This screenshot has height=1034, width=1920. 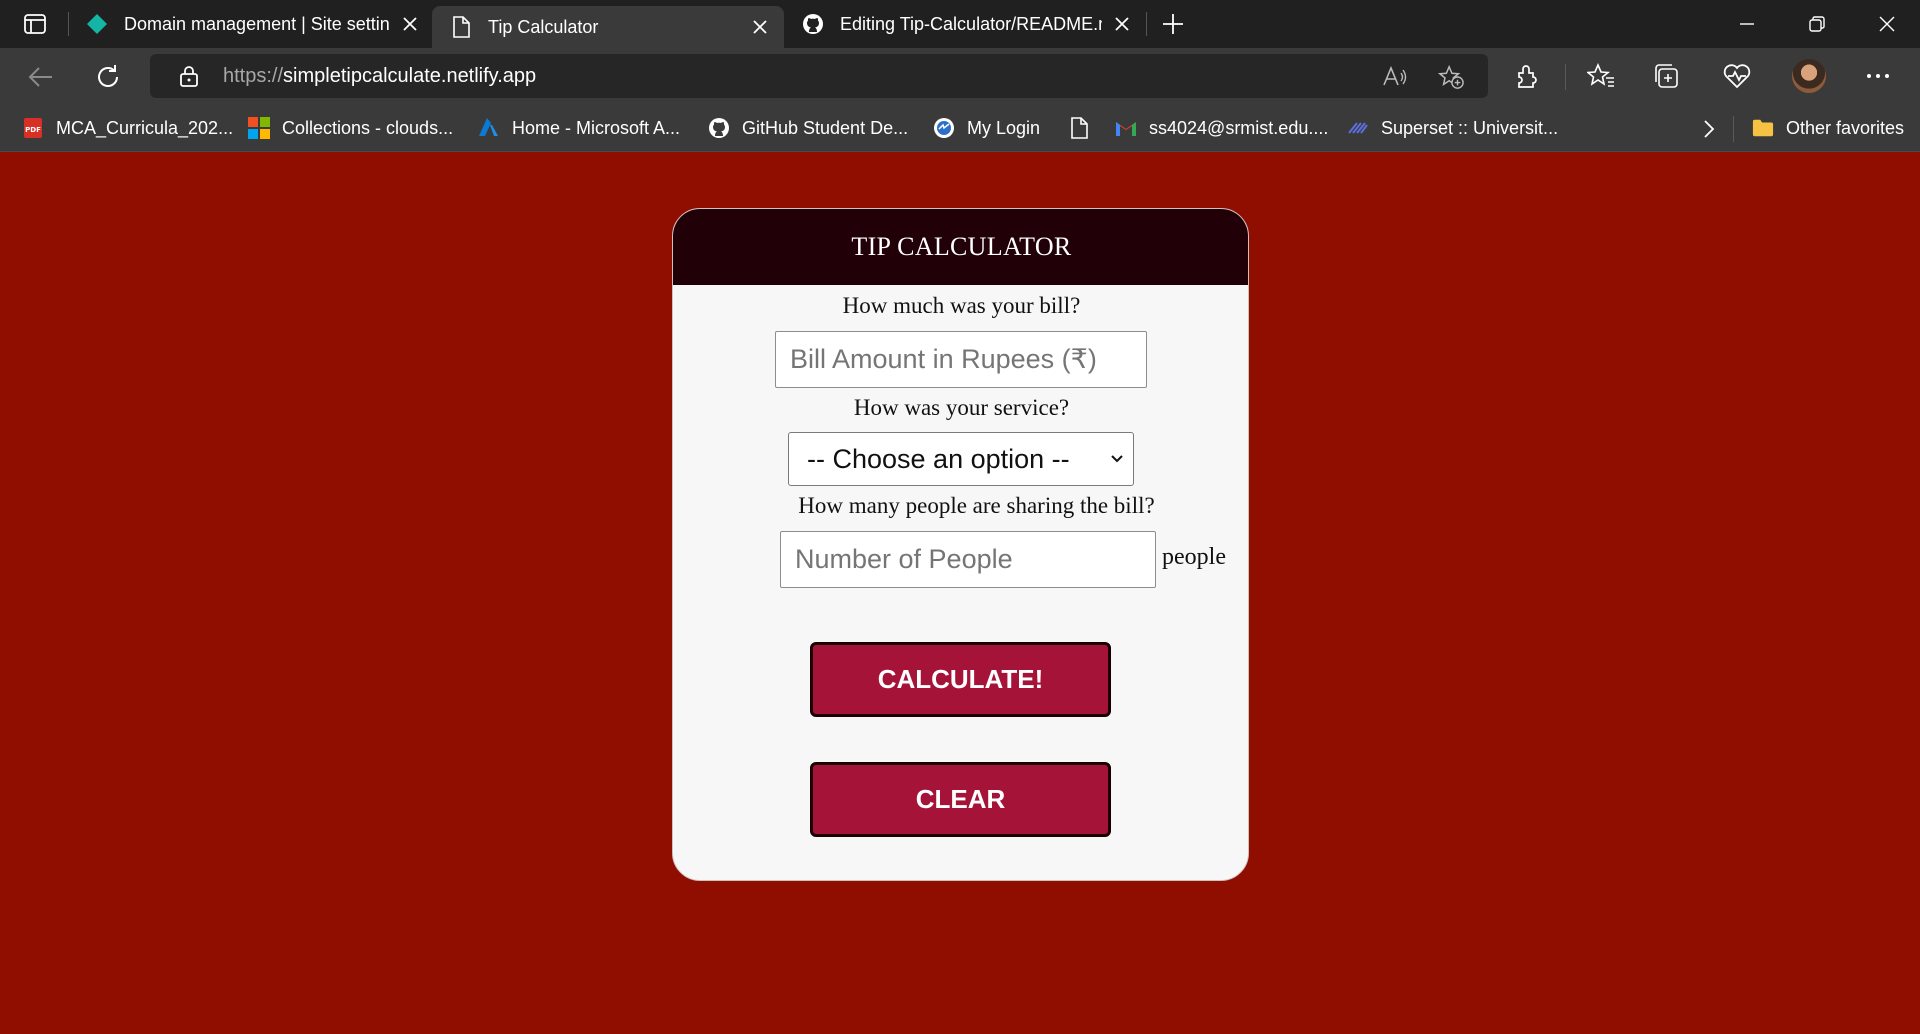 I want to click on other-favorites: Other favorites, so click(x=1828, y=128).